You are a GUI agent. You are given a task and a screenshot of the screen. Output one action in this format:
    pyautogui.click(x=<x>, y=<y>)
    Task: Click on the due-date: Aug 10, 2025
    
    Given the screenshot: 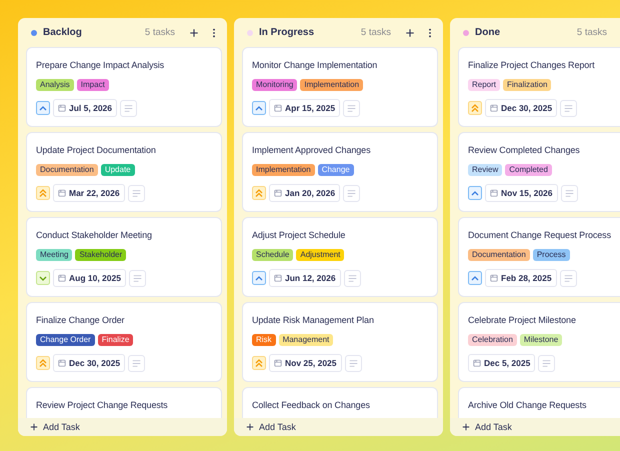 What is the action you would take?
    pyautogui.click(x=89, y=278)
    